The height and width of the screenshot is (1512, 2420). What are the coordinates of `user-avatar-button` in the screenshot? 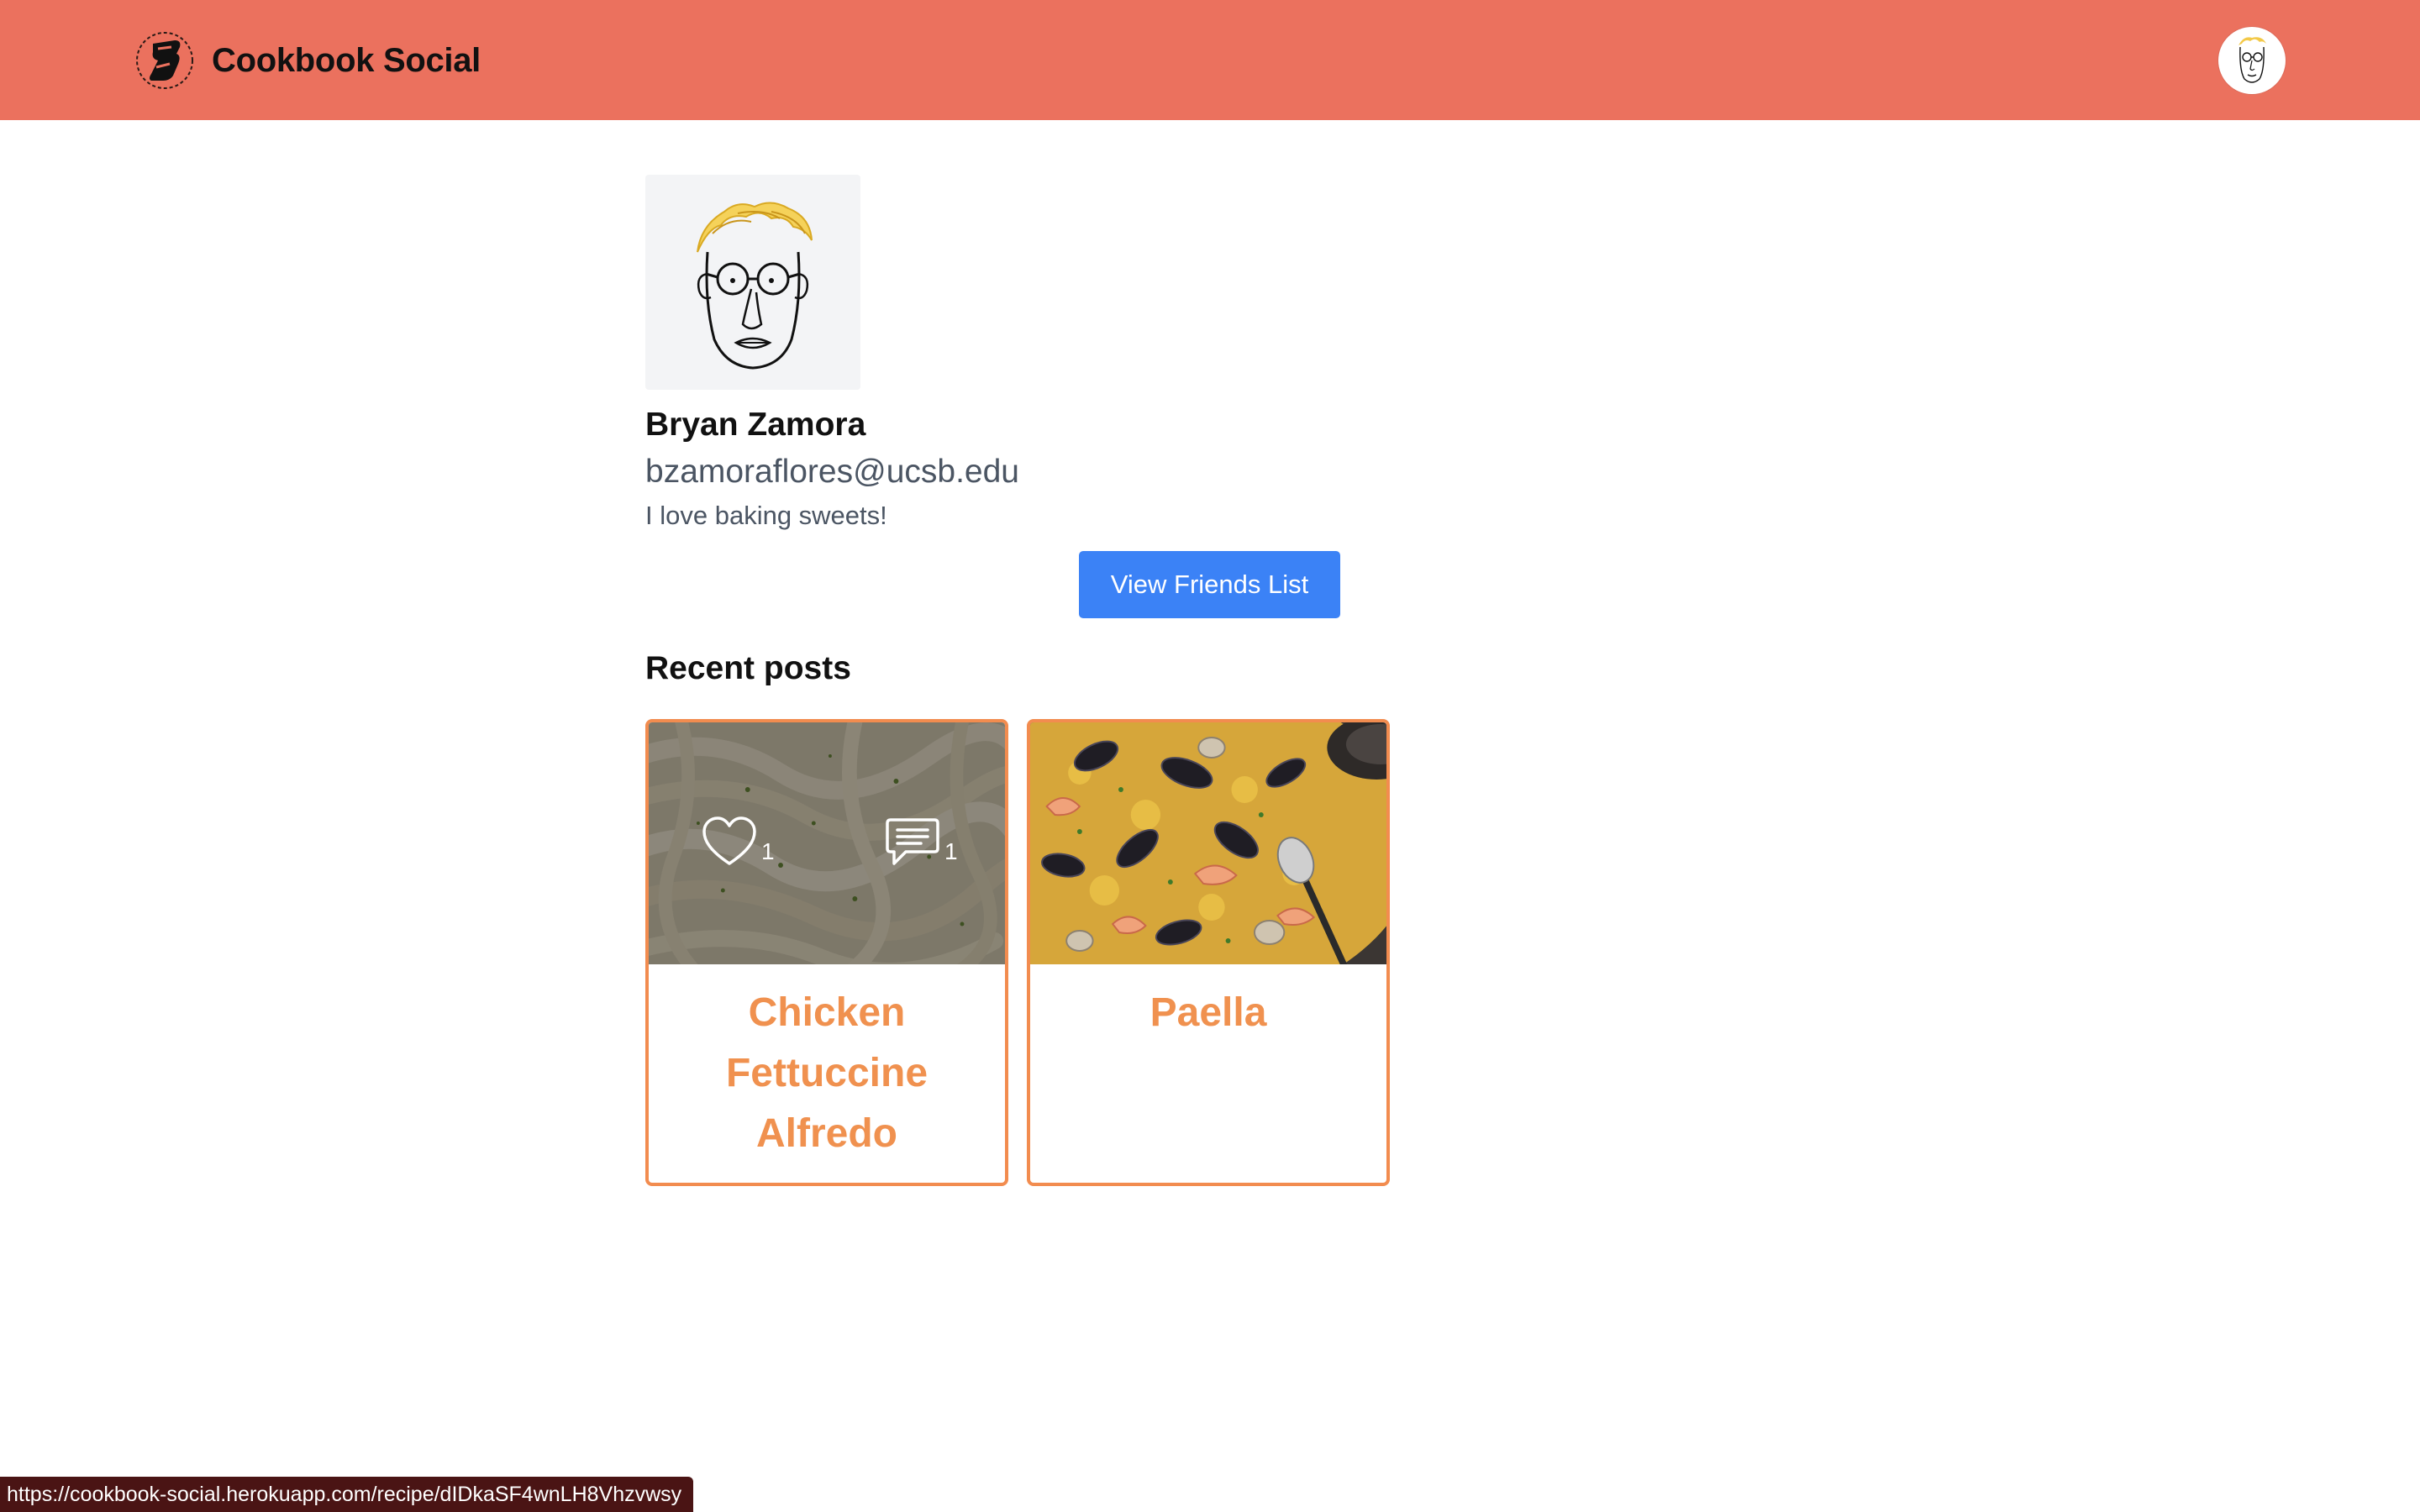 It's located at (2252, 60).